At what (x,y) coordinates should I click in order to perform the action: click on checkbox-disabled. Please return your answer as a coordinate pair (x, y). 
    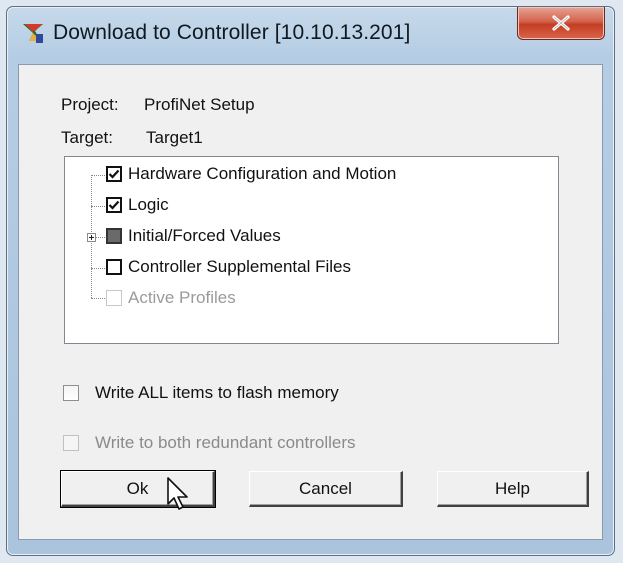
    Looking at the image, I should click on (114, 298).